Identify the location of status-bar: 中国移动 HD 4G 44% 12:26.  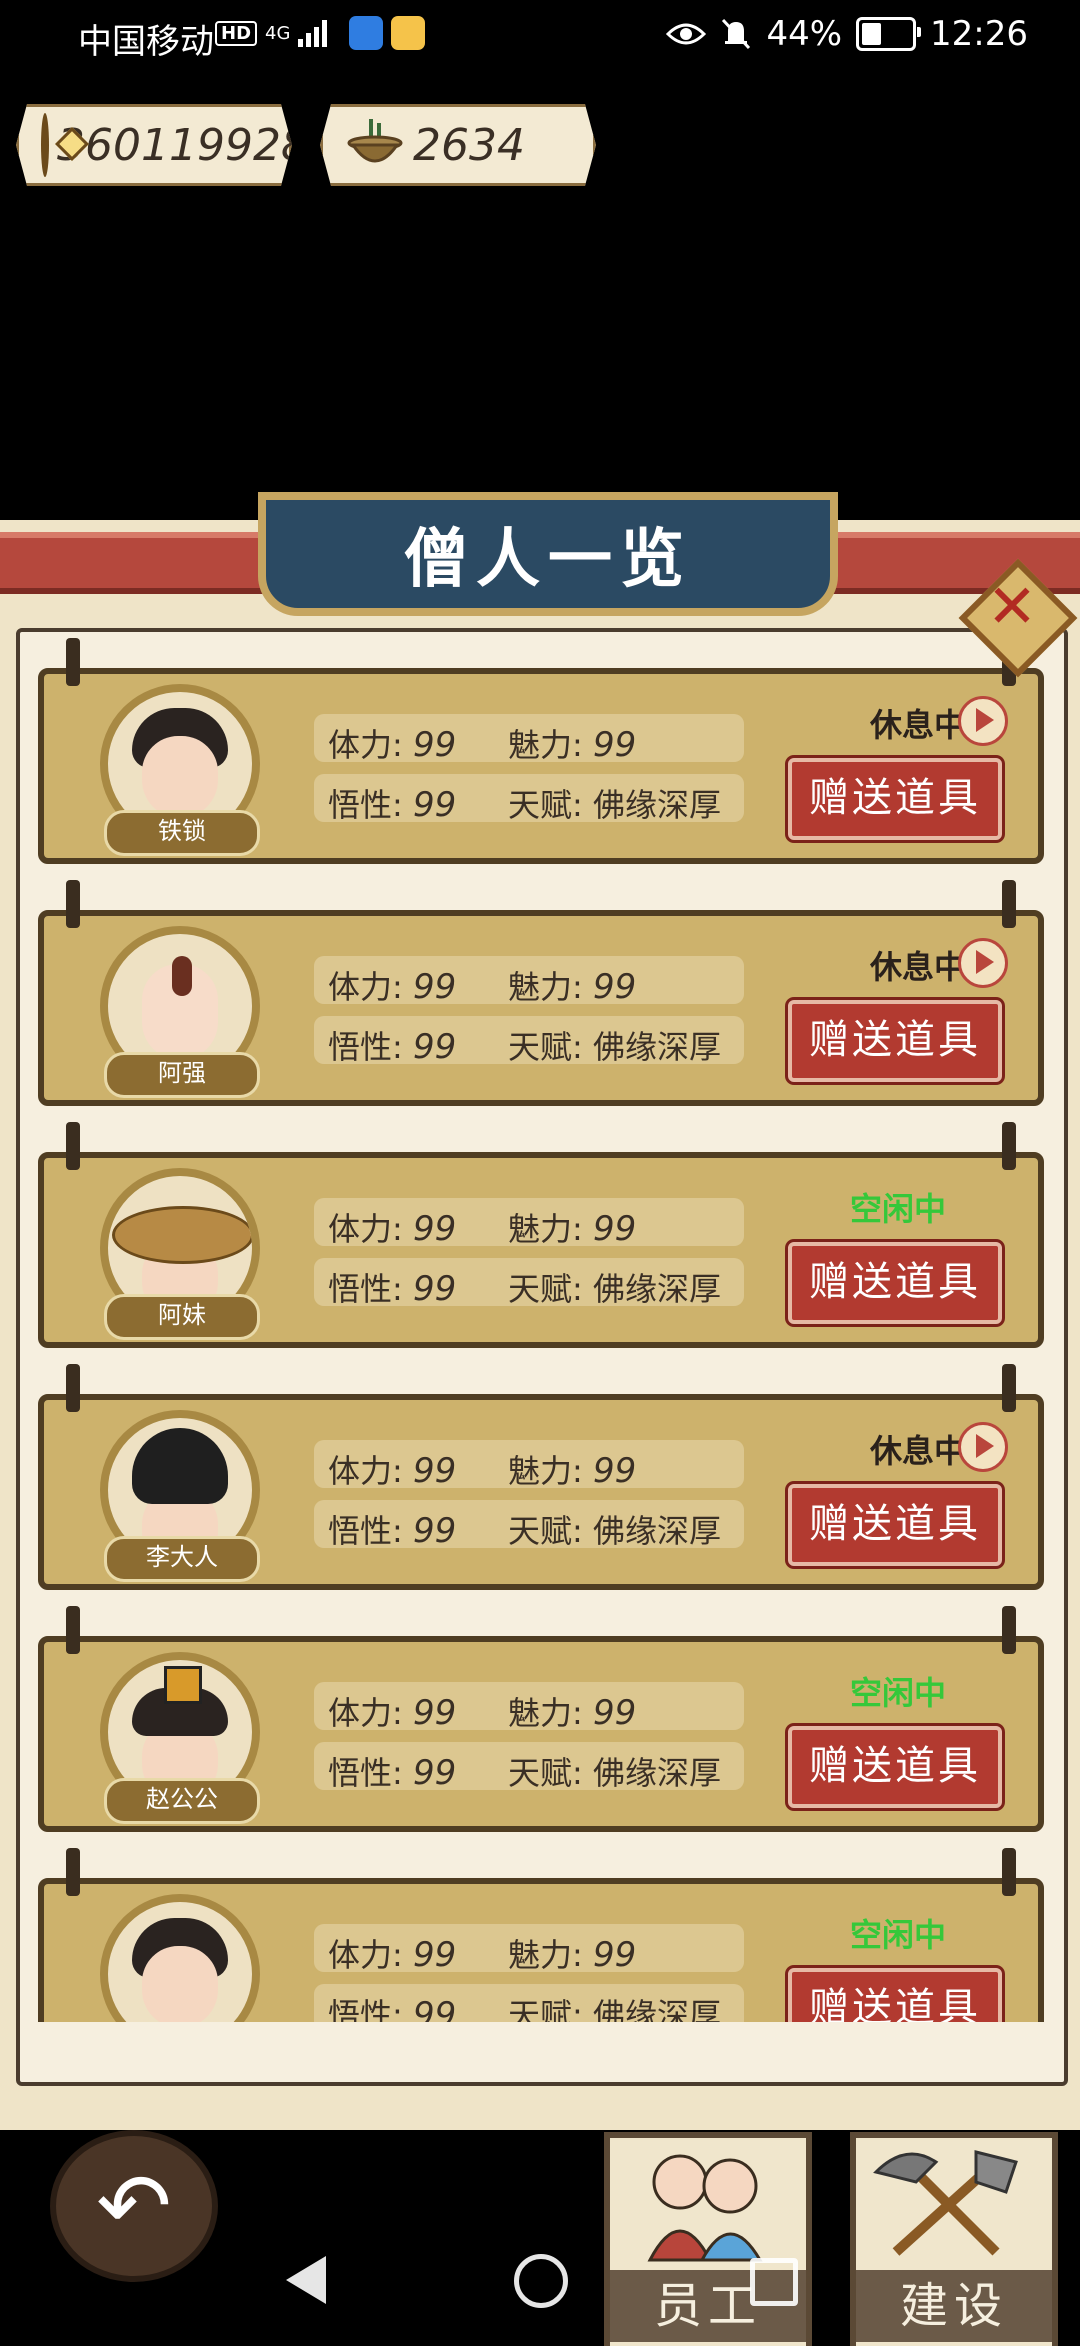
(540, 35).